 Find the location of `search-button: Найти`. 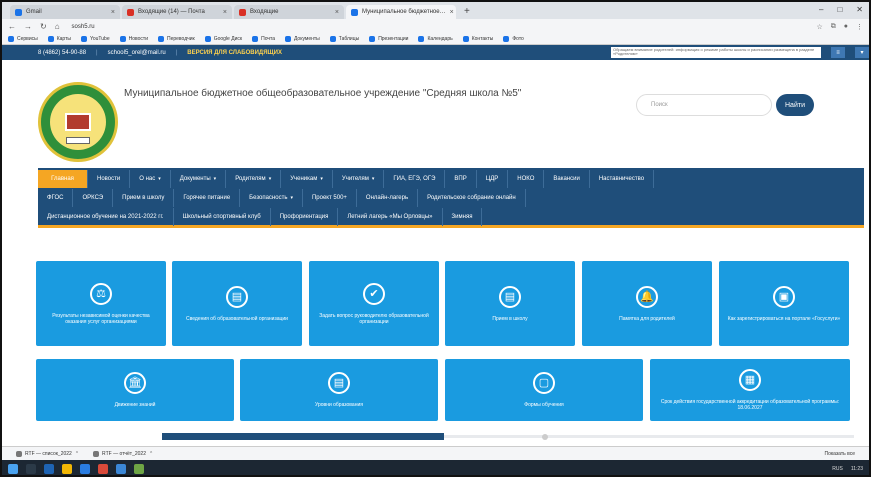

search-button: Найти is located at coordinates (795, 105).